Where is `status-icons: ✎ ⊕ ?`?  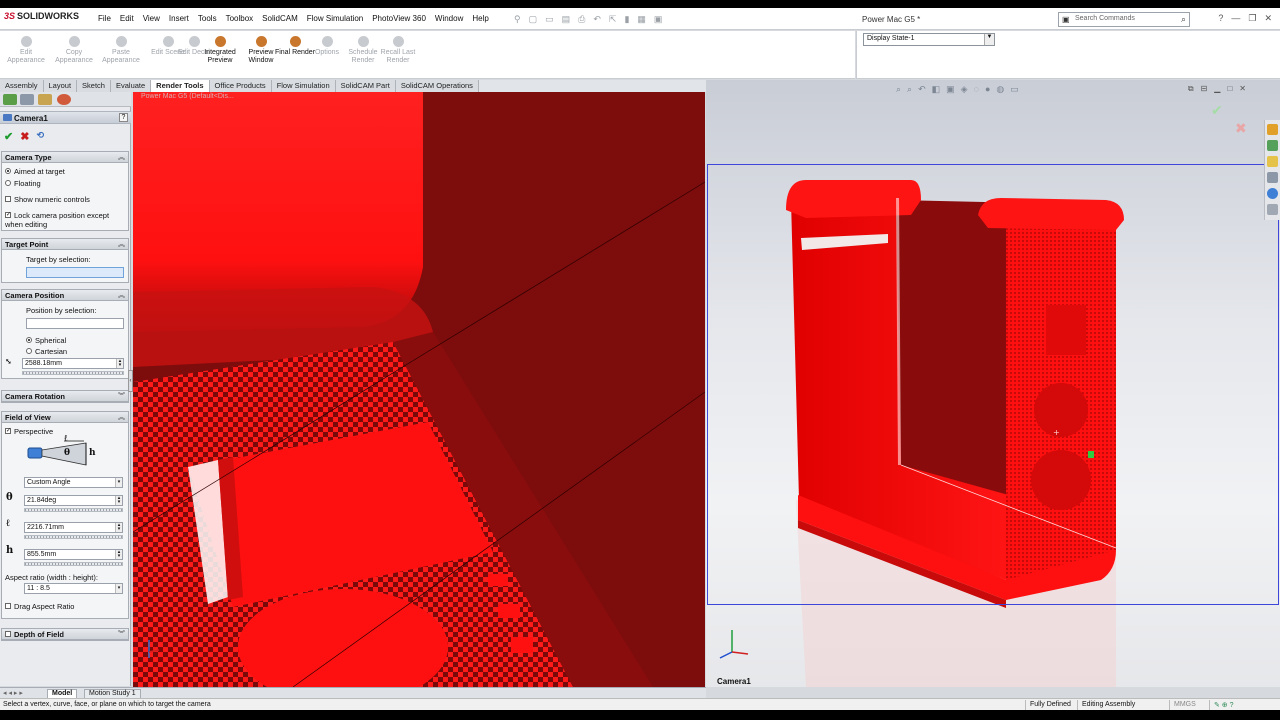 status-icons: ✎ ⊕ ? is located at coordinates (1244, 705).